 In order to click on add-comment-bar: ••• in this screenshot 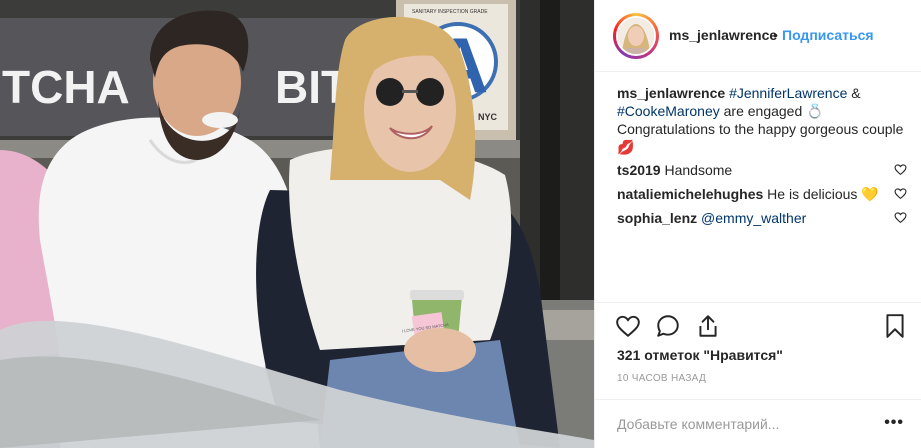, I will do `click(758, 423)`.